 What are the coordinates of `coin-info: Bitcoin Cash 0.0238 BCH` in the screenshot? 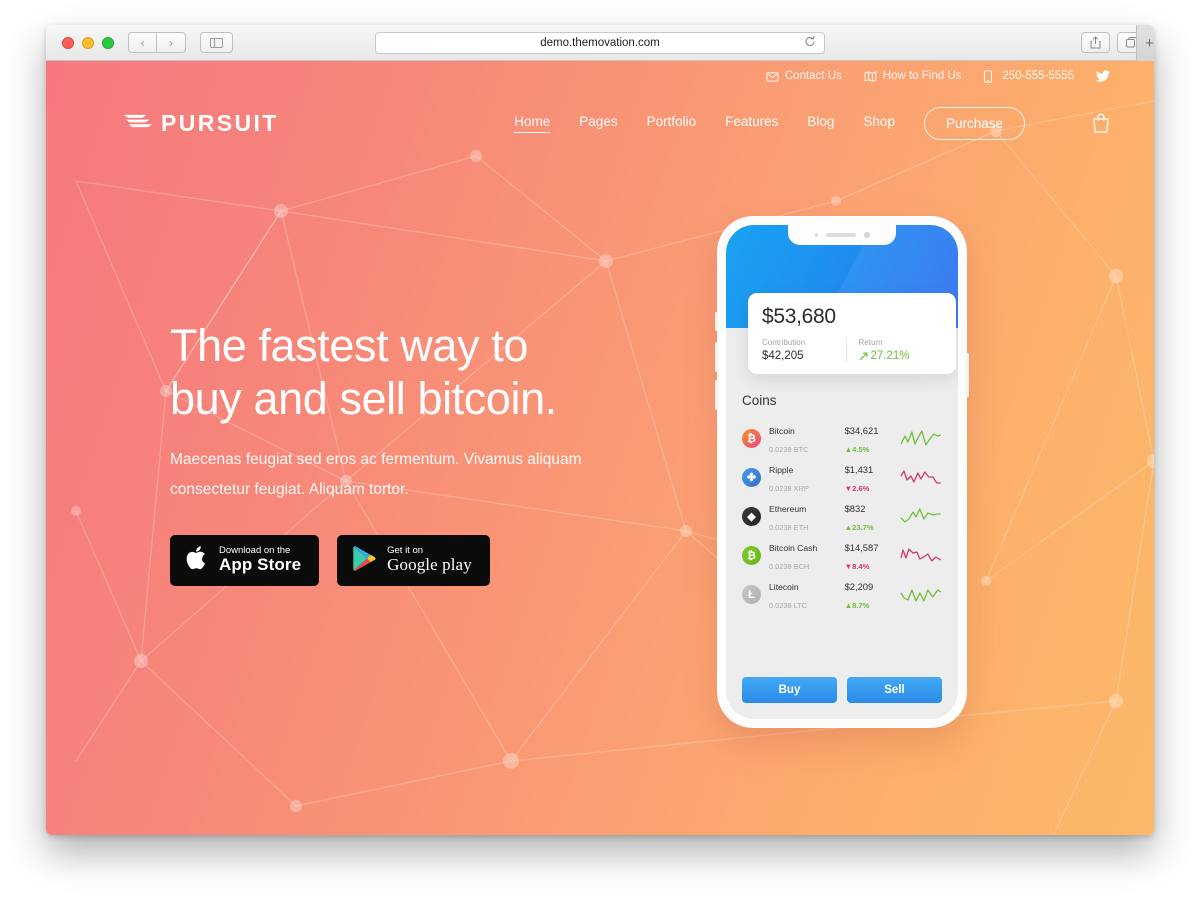 It's located at (803, 556).